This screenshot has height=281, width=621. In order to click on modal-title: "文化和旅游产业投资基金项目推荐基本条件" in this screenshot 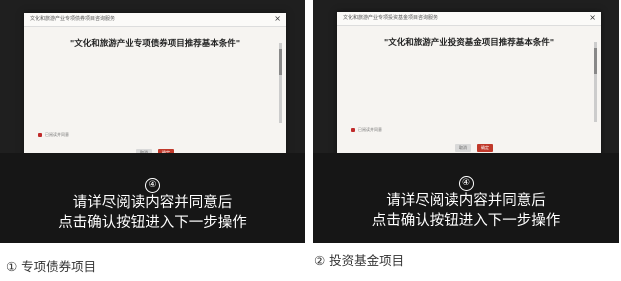, I will do `click(469, 43)`.